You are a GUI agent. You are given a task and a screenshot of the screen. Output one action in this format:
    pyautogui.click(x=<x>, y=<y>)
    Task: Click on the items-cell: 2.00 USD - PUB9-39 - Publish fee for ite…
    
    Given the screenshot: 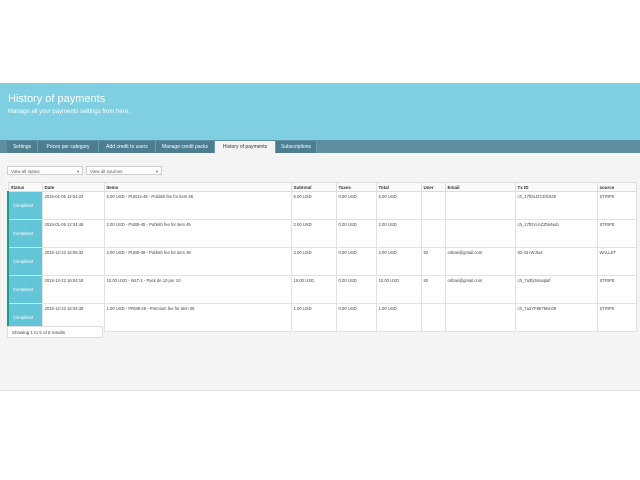 What is the action you would take?
    pyautogui.click(x=197, y=261)
    